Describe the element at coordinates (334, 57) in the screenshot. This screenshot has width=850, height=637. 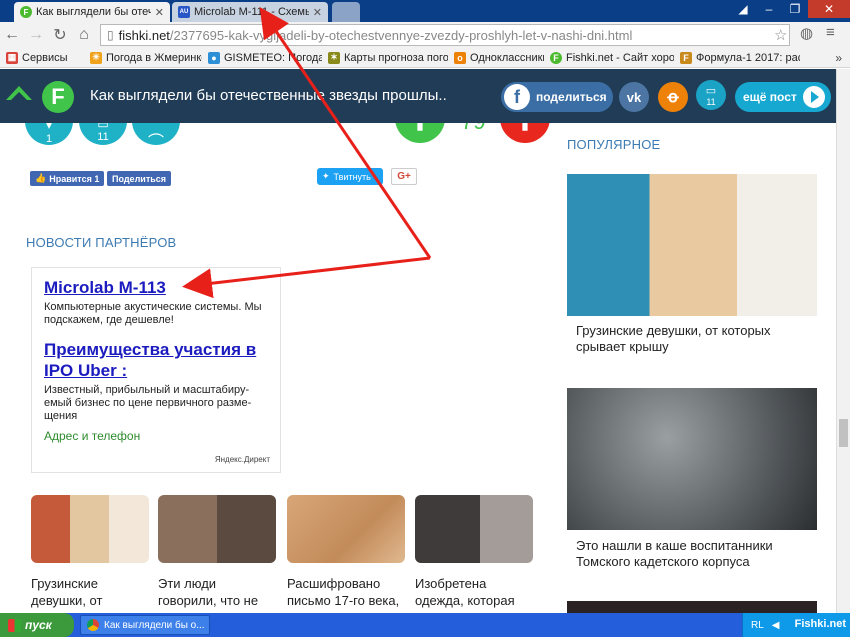
I see `map-icon: ✶` at that location.